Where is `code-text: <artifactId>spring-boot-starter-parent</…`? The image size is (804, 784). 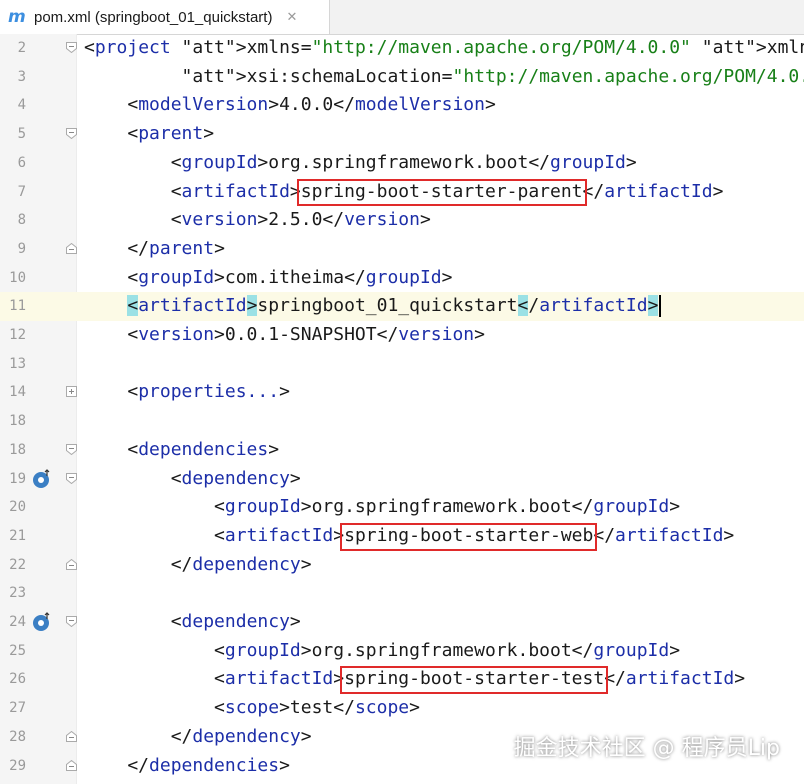
code-text: <artifactId>spring-boot-starter-parent</… is located at coordinates (404, 191).